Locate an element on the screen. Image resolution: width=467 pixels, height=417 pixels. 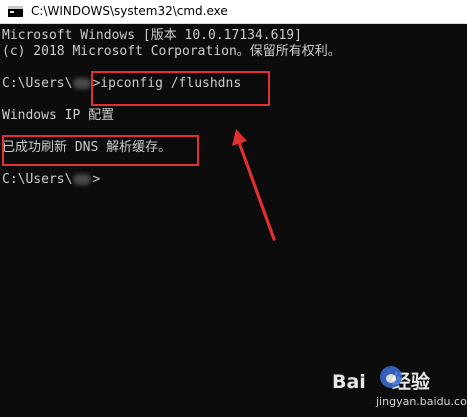
baidu-paw-icon is located at coordinates (391, 377).